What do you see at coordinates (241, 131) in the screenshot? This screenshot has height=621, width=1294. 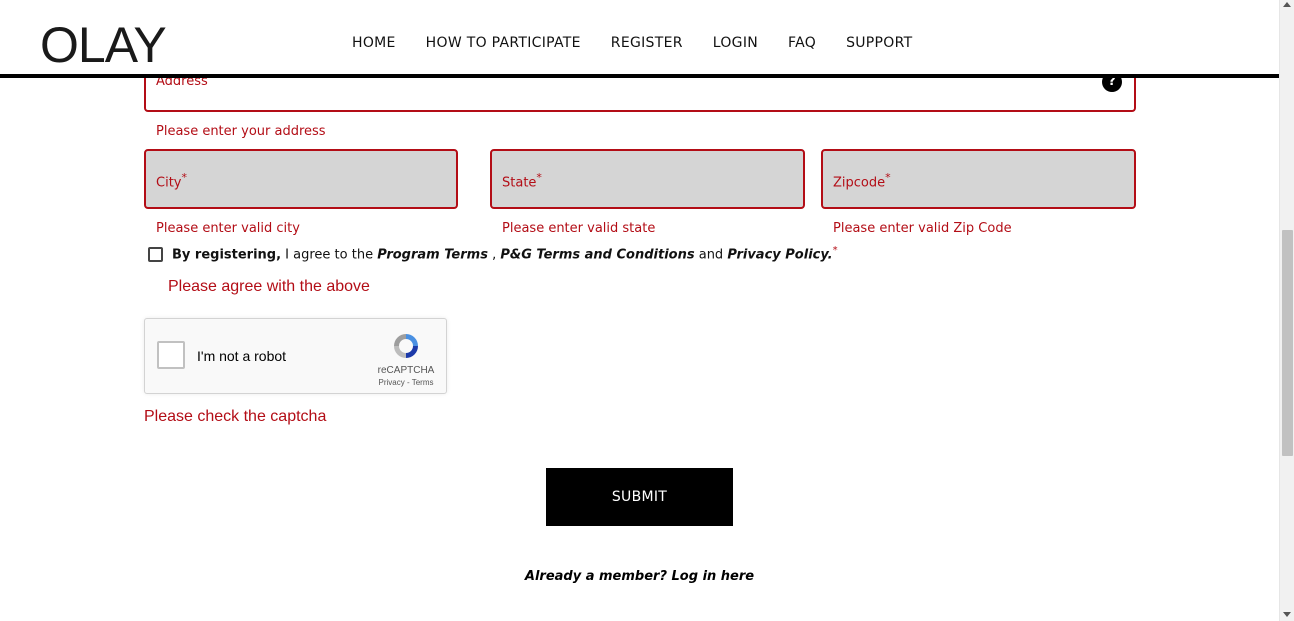 I see `address-error: Please enter your address` at bounding box center [241, 131].